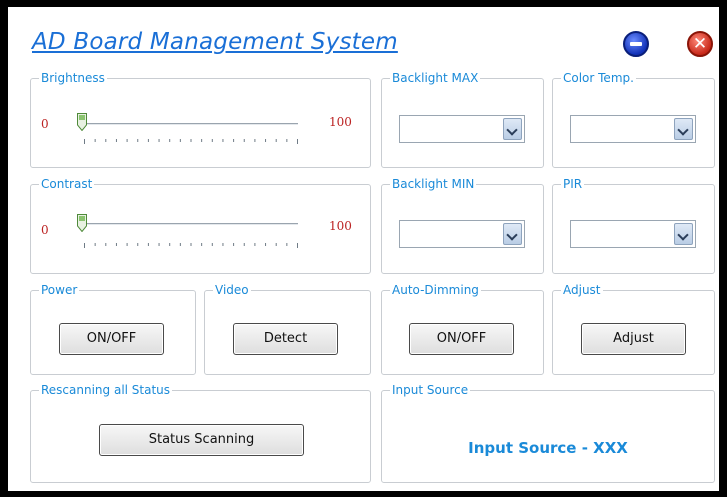  I want to click on adjust-button: Adjust, so click(633, 339).